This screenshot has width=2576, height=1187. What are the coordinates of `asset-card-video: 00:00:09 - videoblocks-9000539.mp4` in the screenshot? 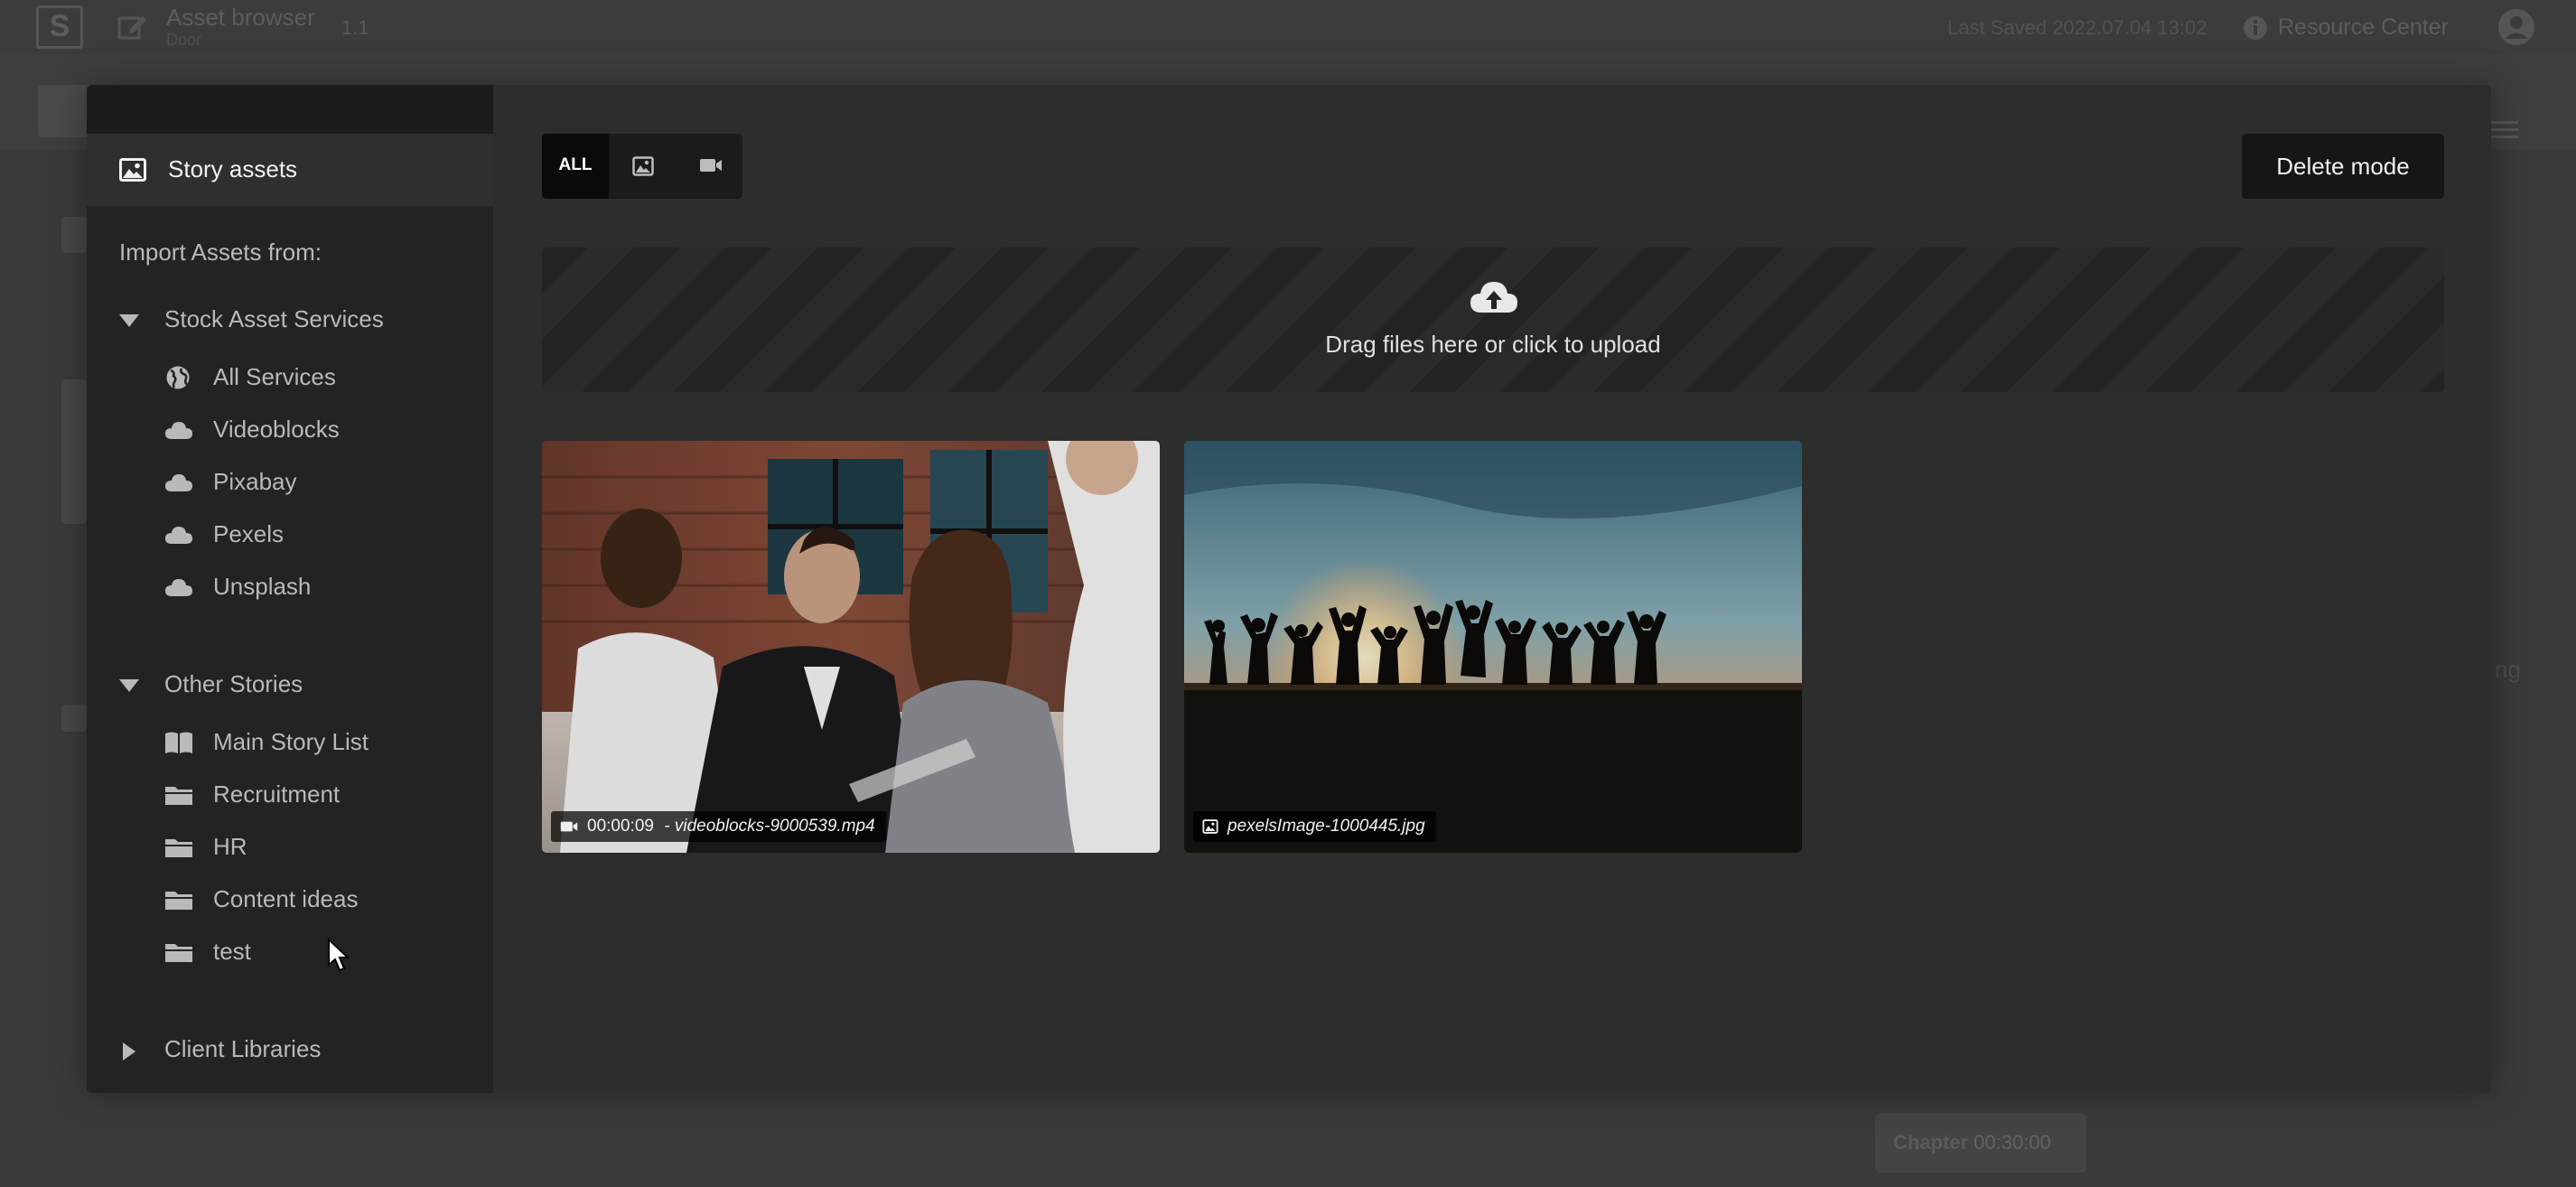 It's located at (851, 647).